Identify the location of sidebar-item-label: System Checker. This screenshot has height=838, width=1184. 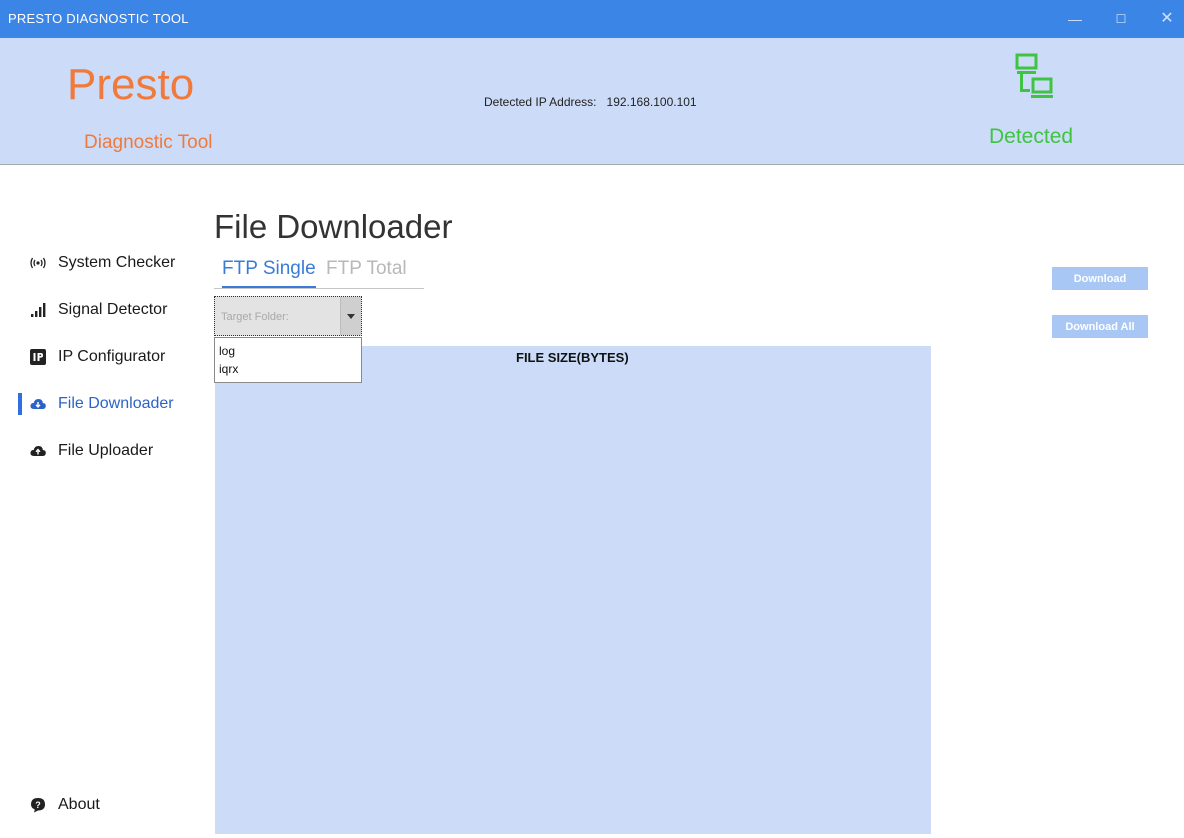
(117, 262).